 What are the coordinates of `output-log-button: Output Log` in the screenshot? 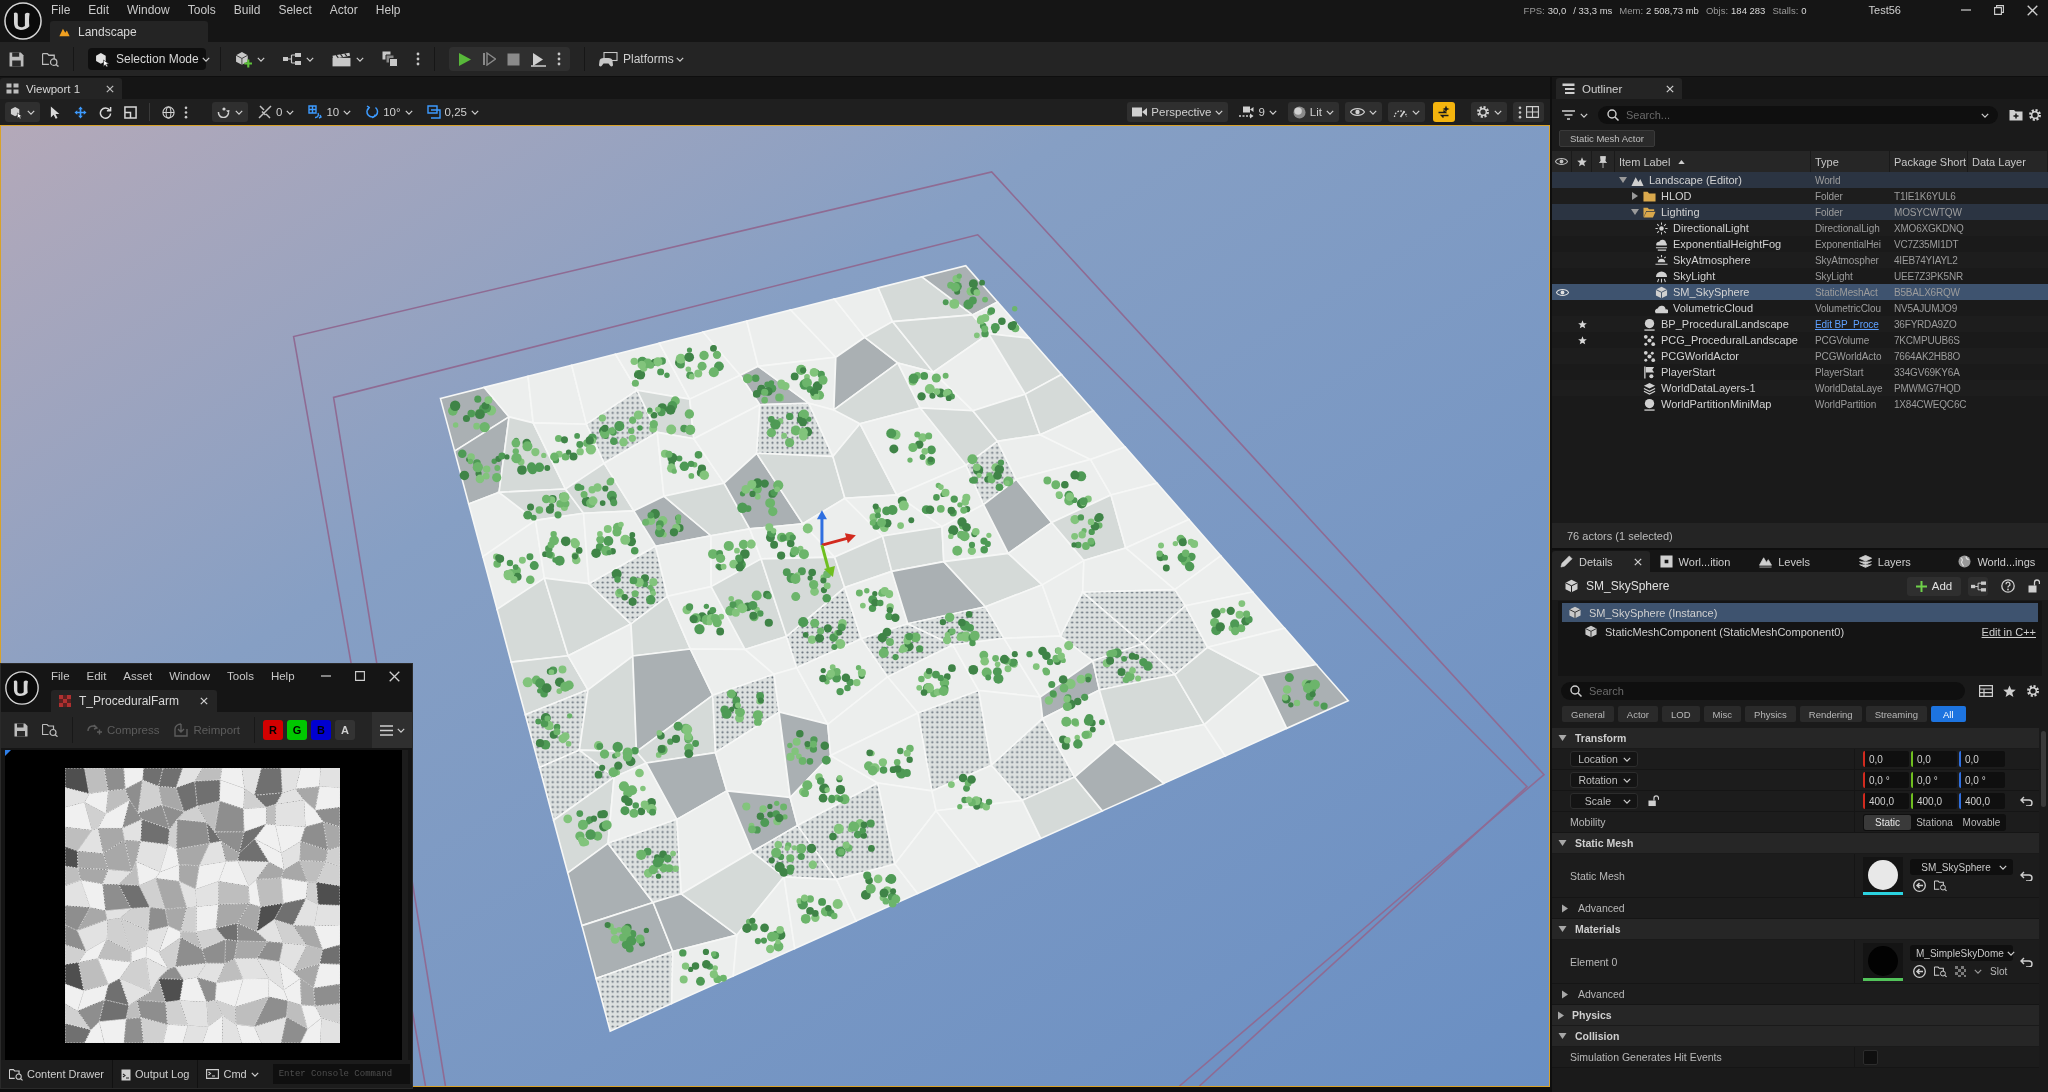 It's located at (155, 1074).